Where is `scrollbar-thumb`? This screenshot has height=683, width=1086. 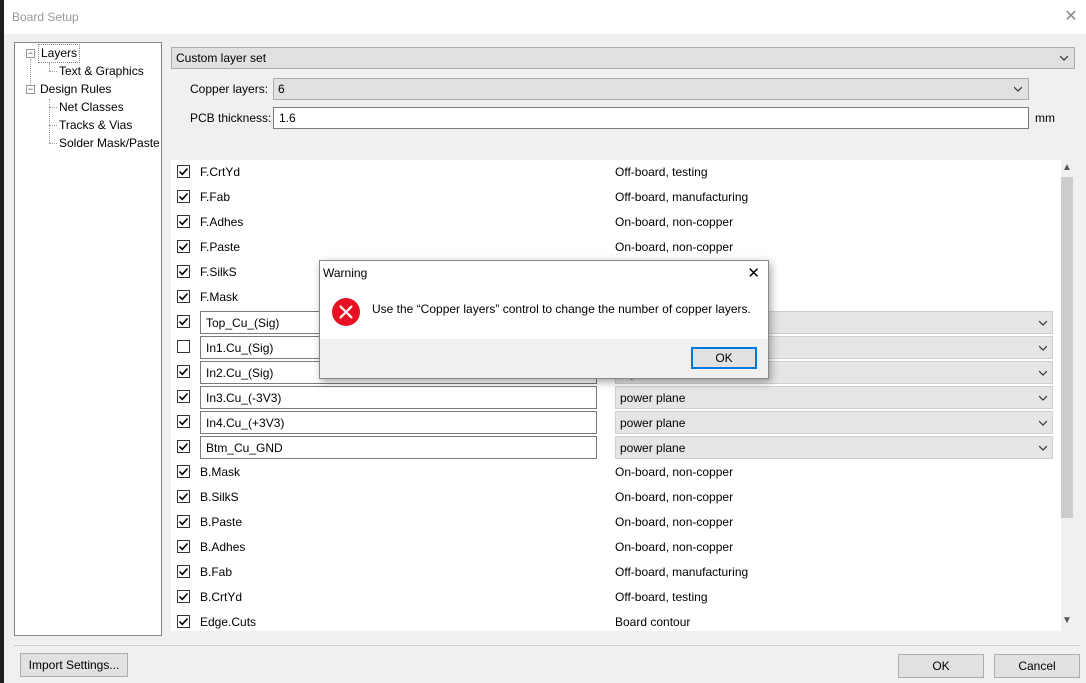
scrollbar-thumb is located at coordinates (1067, 347).